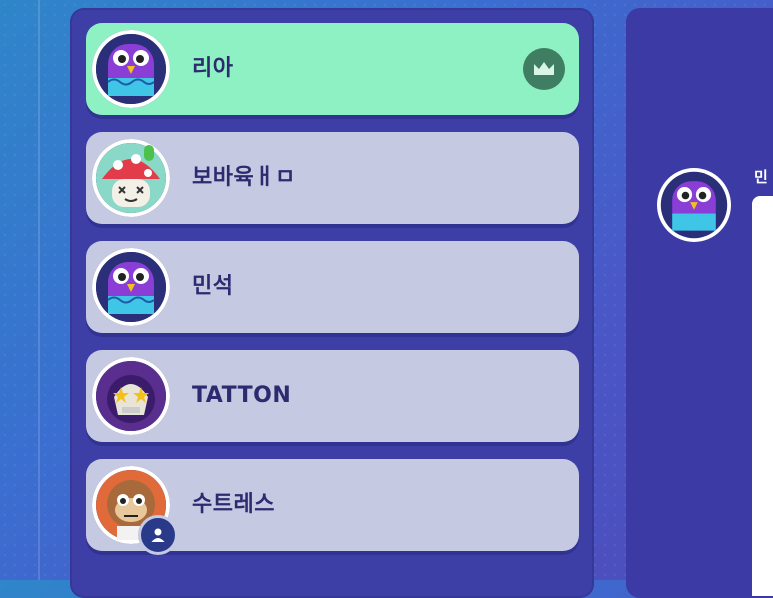 Image resolution: width=773 pixels, height=598 pixels. I want to click on player-name: 리아, so click(213, 68).